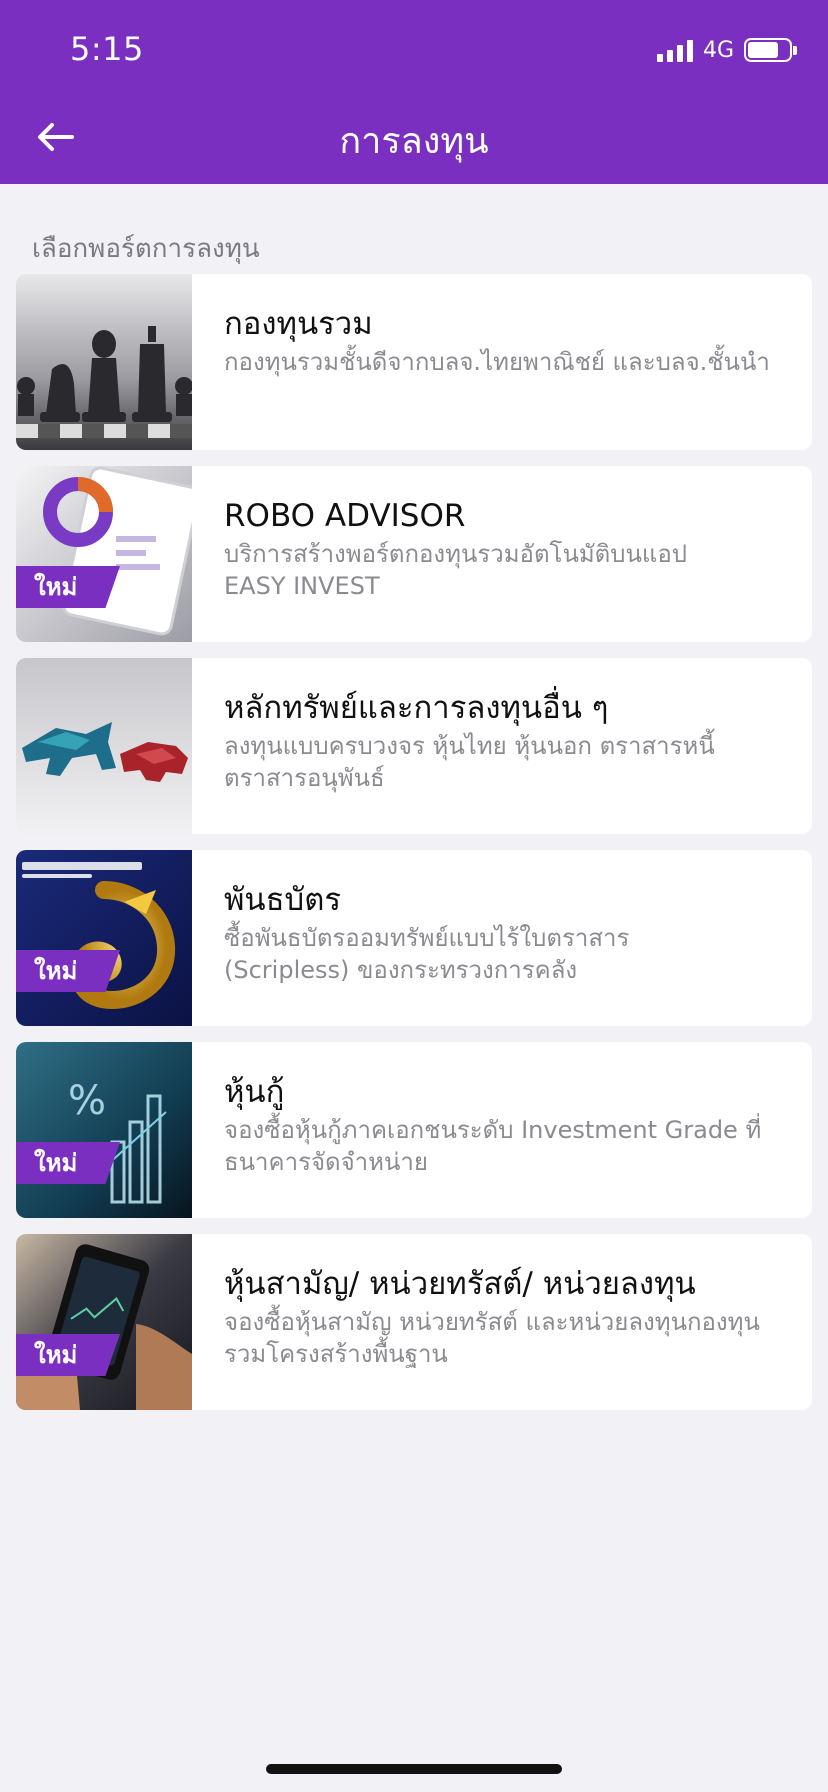 The height and width of the screenshot is (1792, 828). Describe the element at coordinates (107, 49) in the screenshot. I see `status-time: 5:15` at that location.